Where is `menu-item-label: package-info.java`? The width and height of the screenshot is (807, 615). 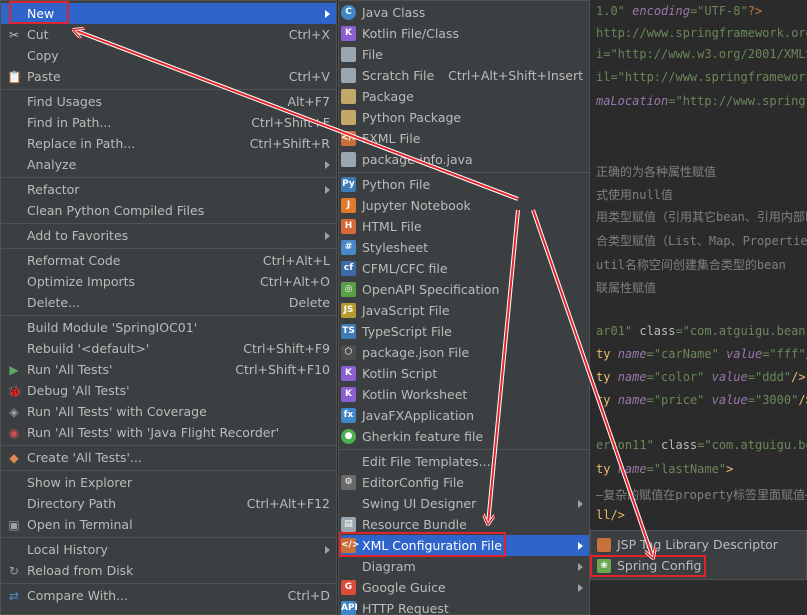 menu-item-label: package-info.java is located at coordinates (417, 159).